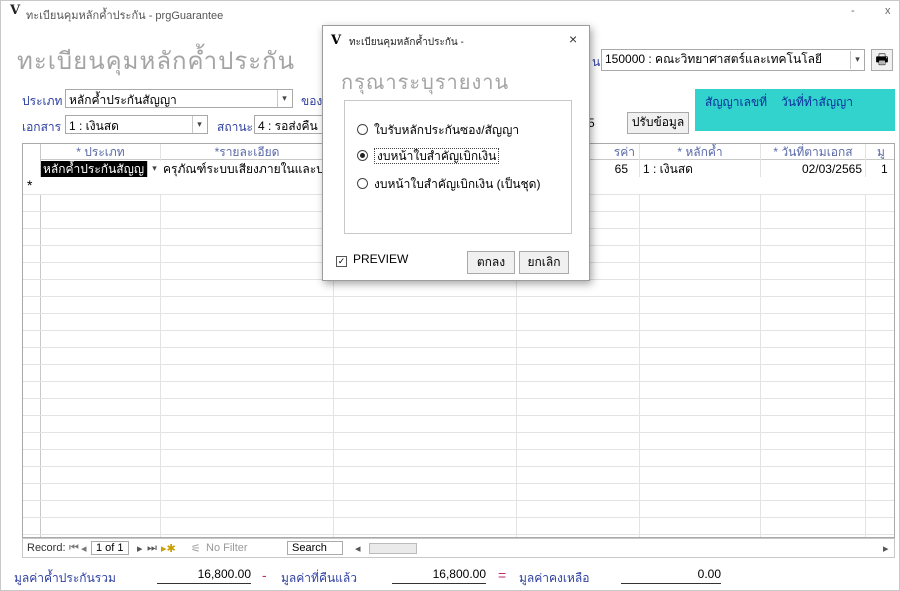 The height and width of the screenshot is (591, 900). What do you see at coordinates (319, 578) in the screenshot?
I see `returned-value-label: มูลค่าที่คืนแล้ว` at bounding box center [319, 578].